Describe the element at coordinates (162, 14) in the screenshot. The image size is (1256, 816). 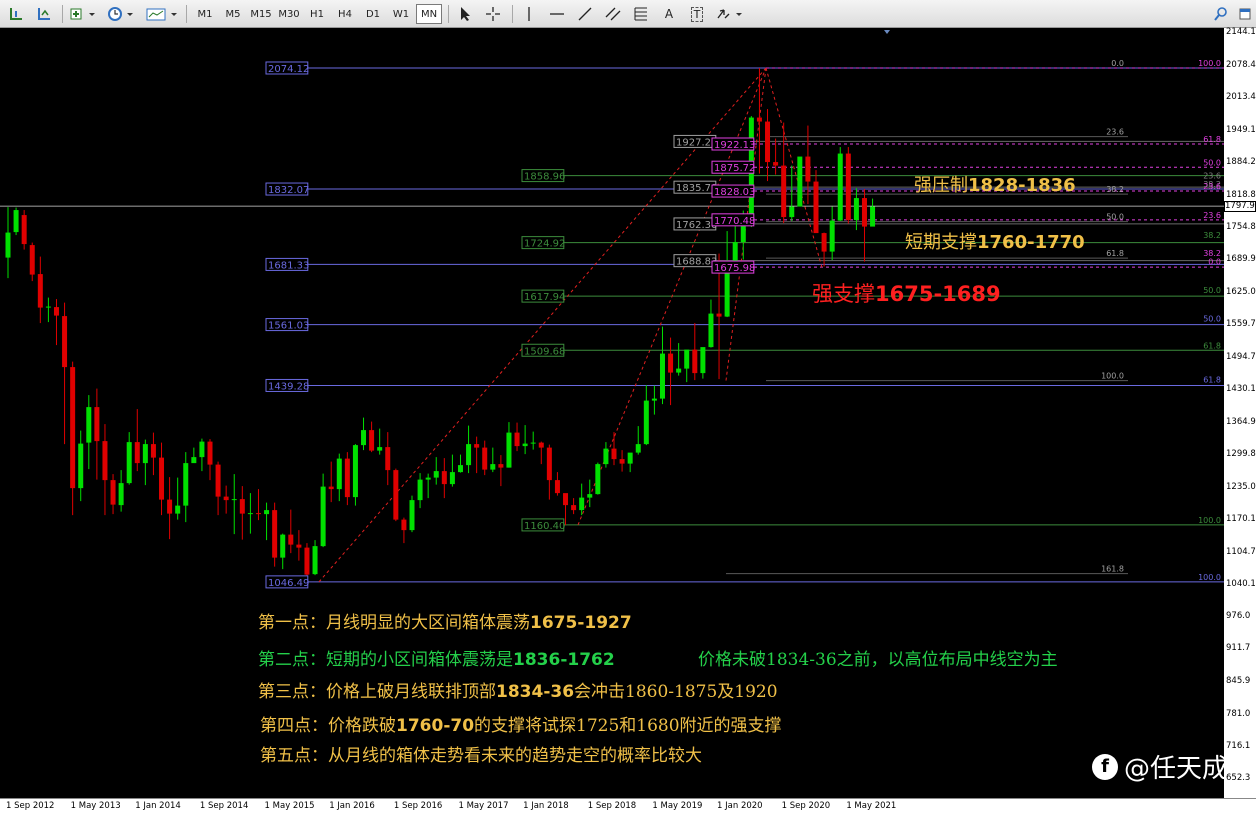
I see `templates-icon` at that location.